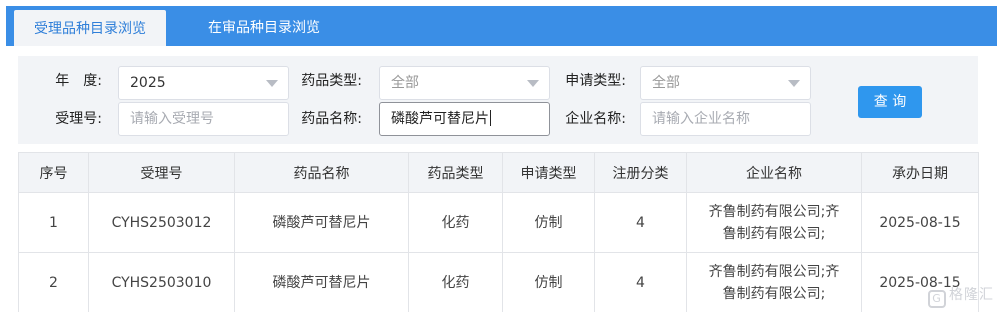  I want to click on drug-type-label: 药品类型:, so click(331, 81).